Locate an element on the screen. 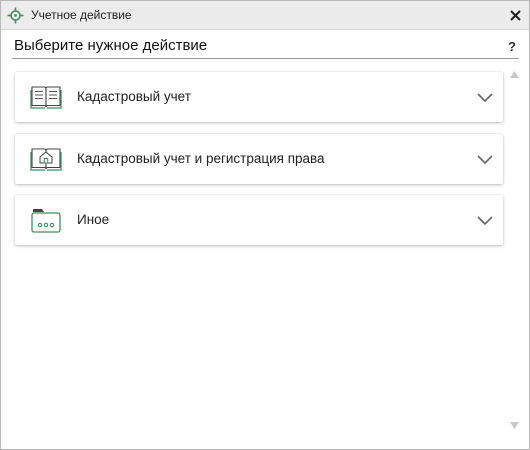  scroll-down-icon is located at coordinates (514, 425).